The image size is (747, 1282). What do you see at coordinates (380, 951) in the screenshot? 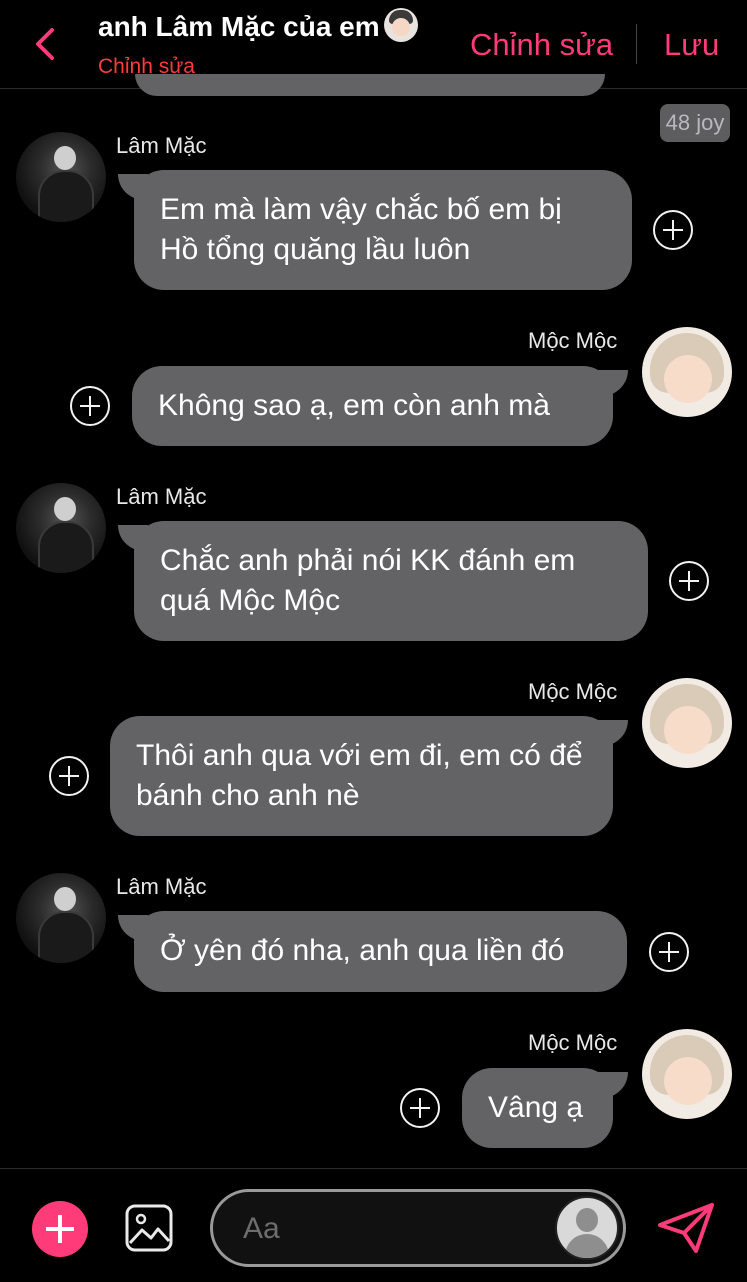
I see `message-bubble: Ở yên đó nha, anh qua liền đó` at bounding box center [380, 951].